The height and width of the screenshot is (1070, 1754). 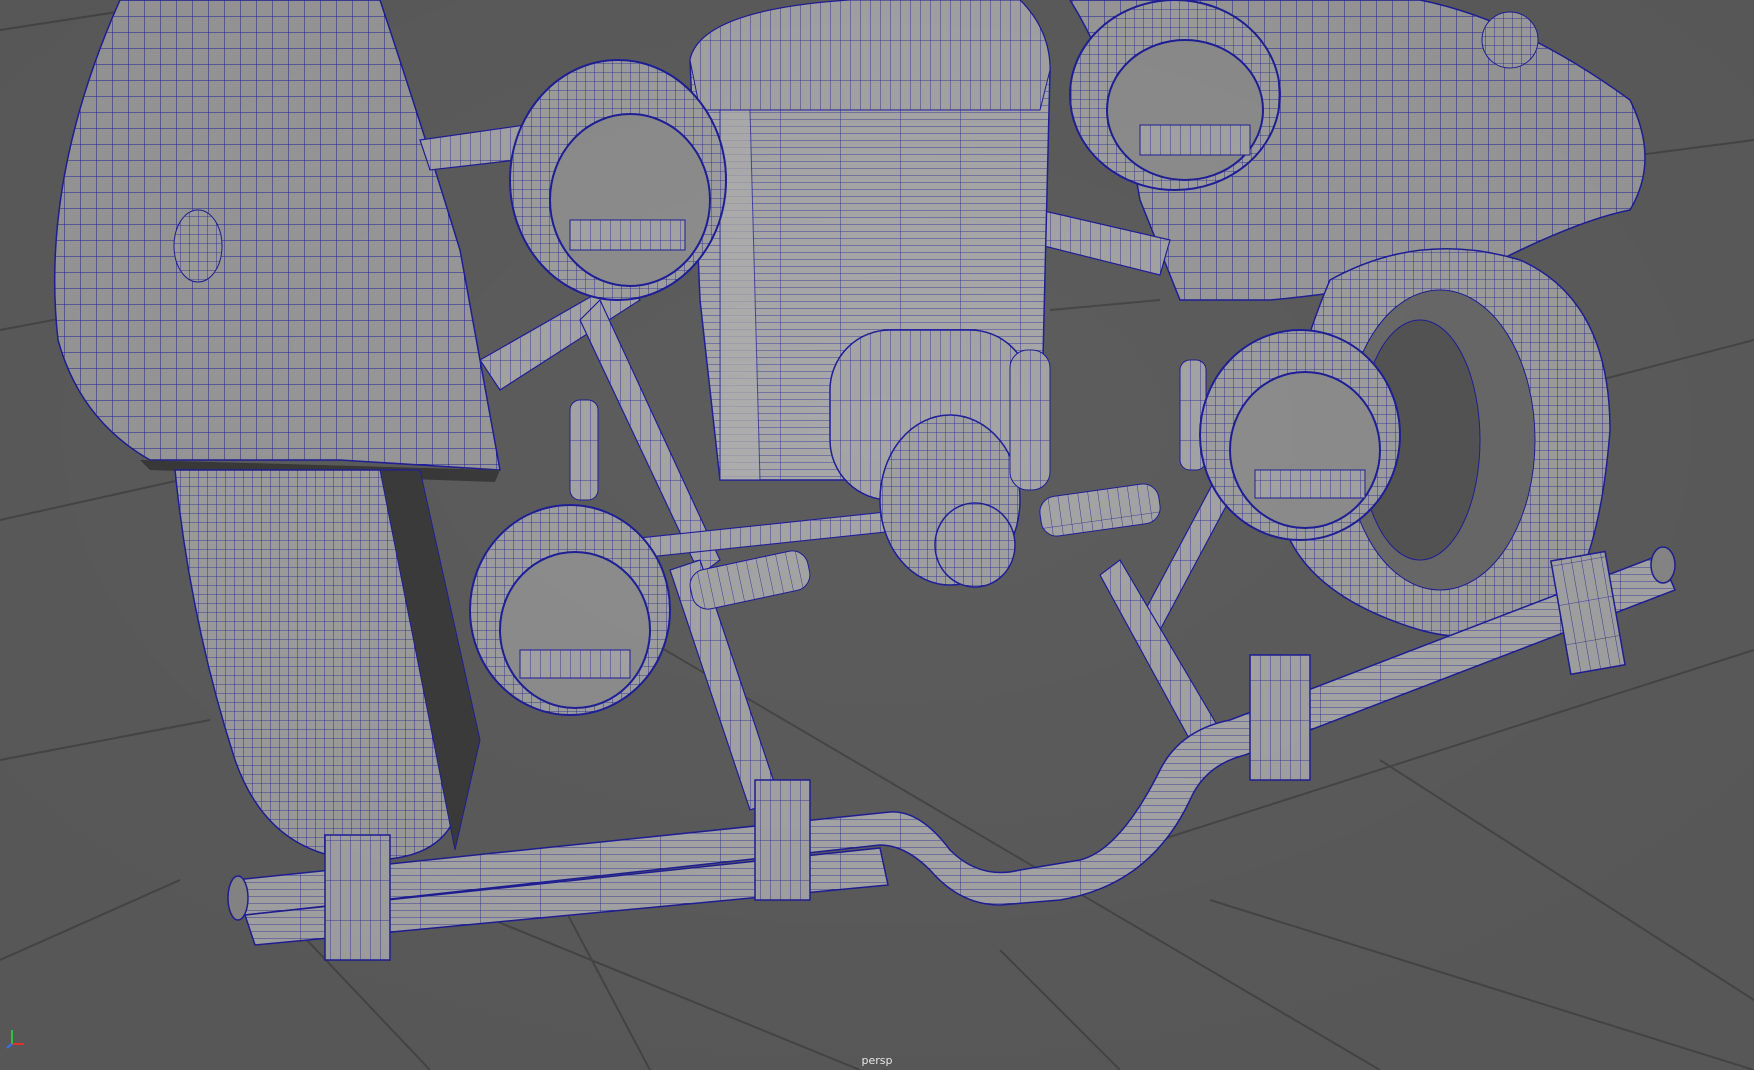 What do you see at coordinates (9, 1046) in the screenshot?
I see `z-axis-line` at bounding box center [9, 1046].